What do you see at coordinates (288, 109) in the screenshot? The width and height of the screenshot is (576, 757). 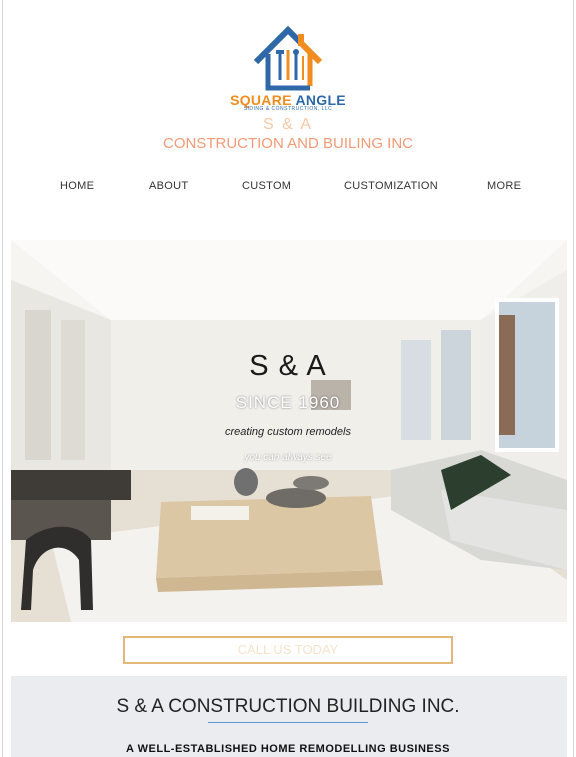 I see `brand-tagline: SIDING & CONSTRUCTION, LLC` at bounding box center [288, 109].